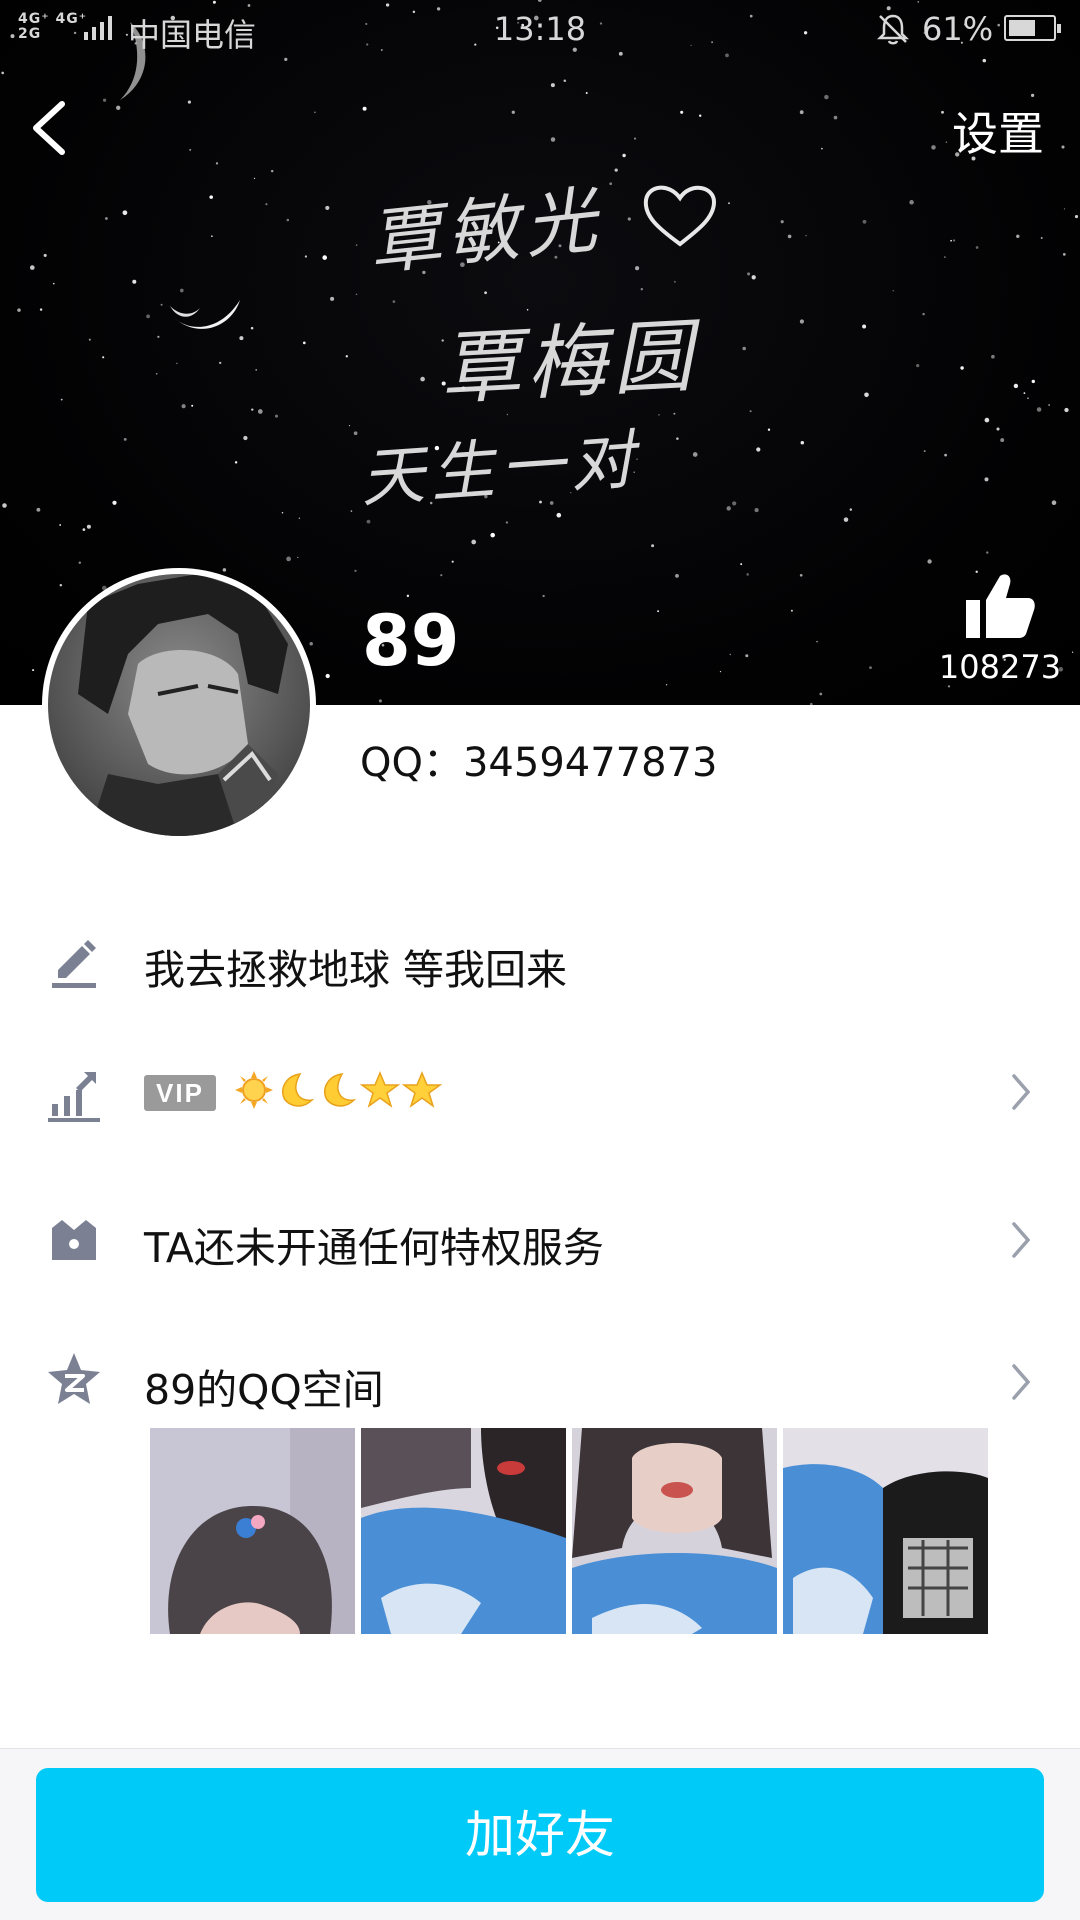 The width and height of the screenshot is (1080, 1920). I want to click on signature-row: 我去拯救地球 等我回来, so click(540, 960).